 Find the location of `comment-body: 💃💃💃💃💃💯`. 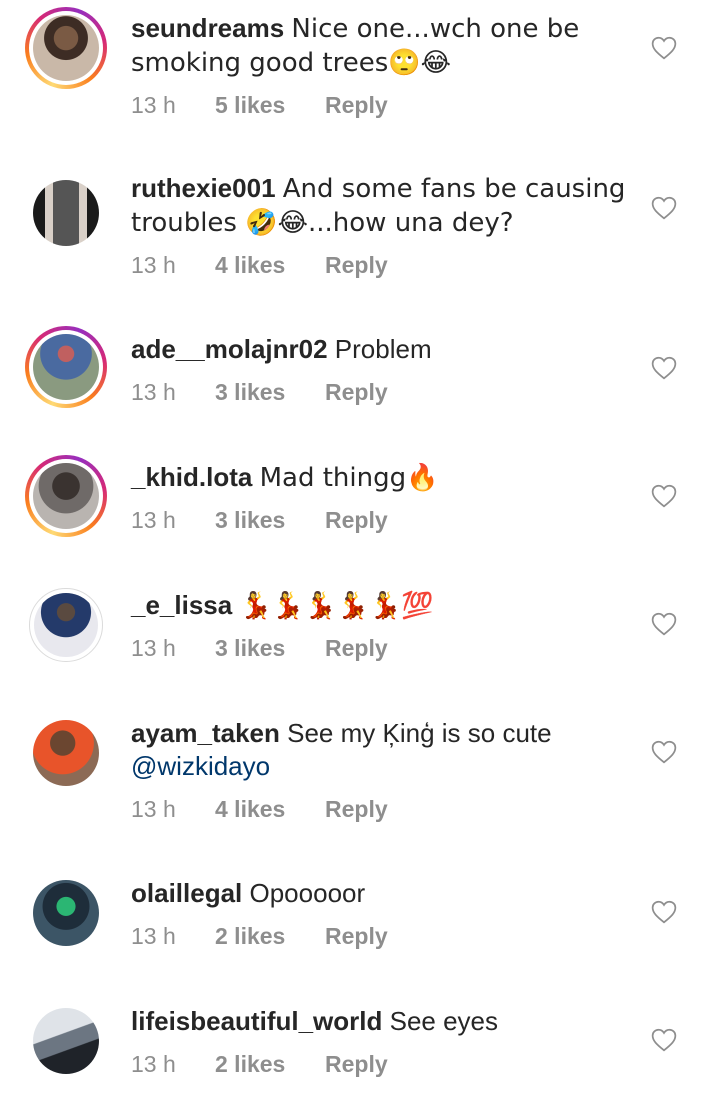

comment-body: 💃💃💃💃💃💯 is located at coordinates (336, 606).